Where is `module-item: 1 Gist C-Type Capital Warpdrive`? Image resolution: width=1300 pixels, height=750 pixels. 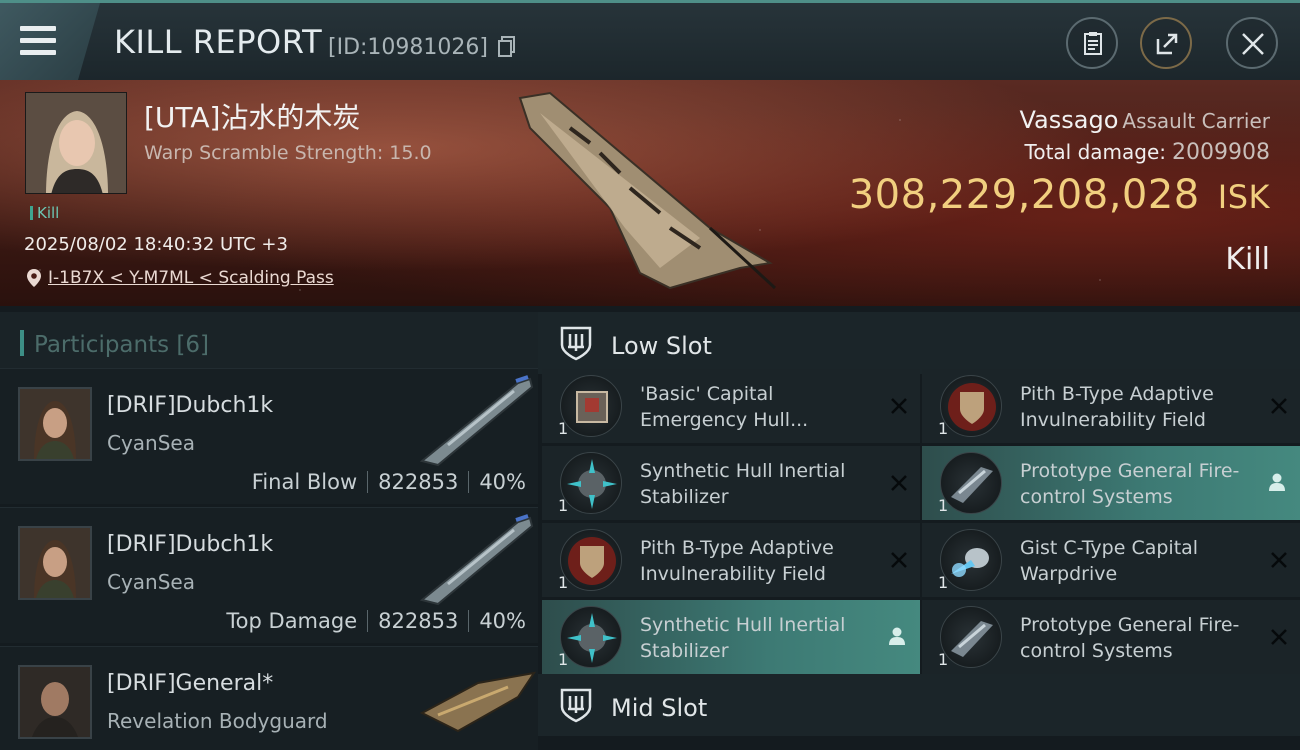 module-item: 1 Gist C-Type Capital Warpdrive is located at coordinates (1111, 560).